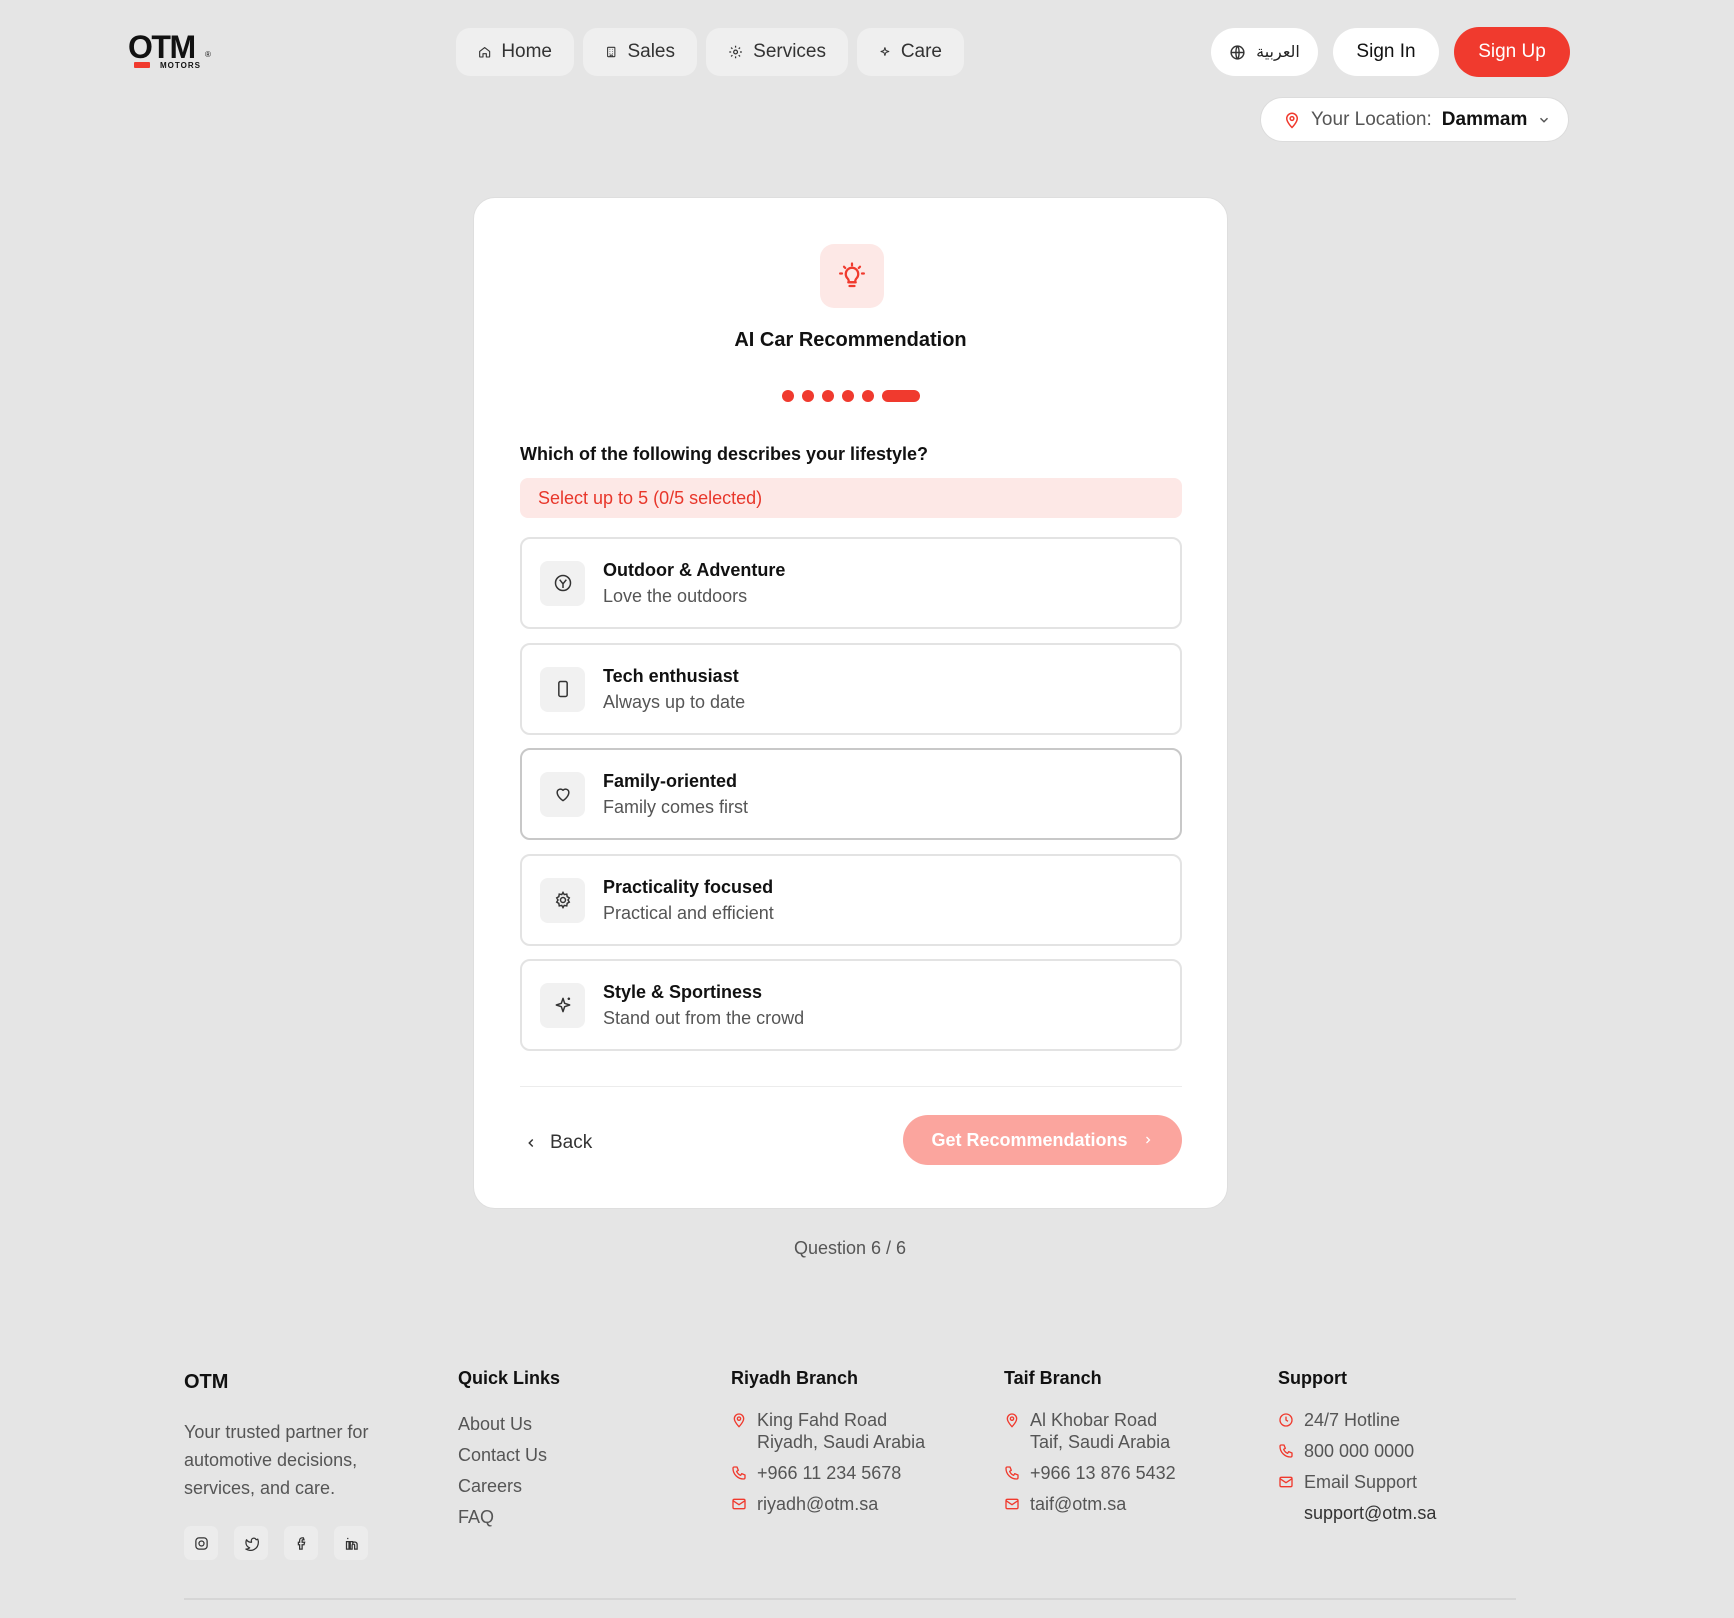 The height and width of the screenshot is (1618, 1734). I want to click on heart-icon, so click(562, 795).